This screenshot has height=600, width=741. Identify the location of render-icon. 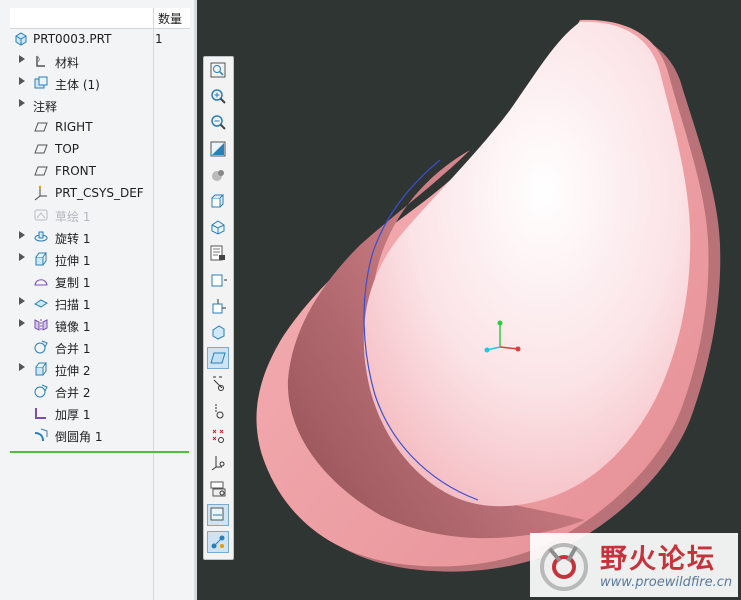
(218, 175).